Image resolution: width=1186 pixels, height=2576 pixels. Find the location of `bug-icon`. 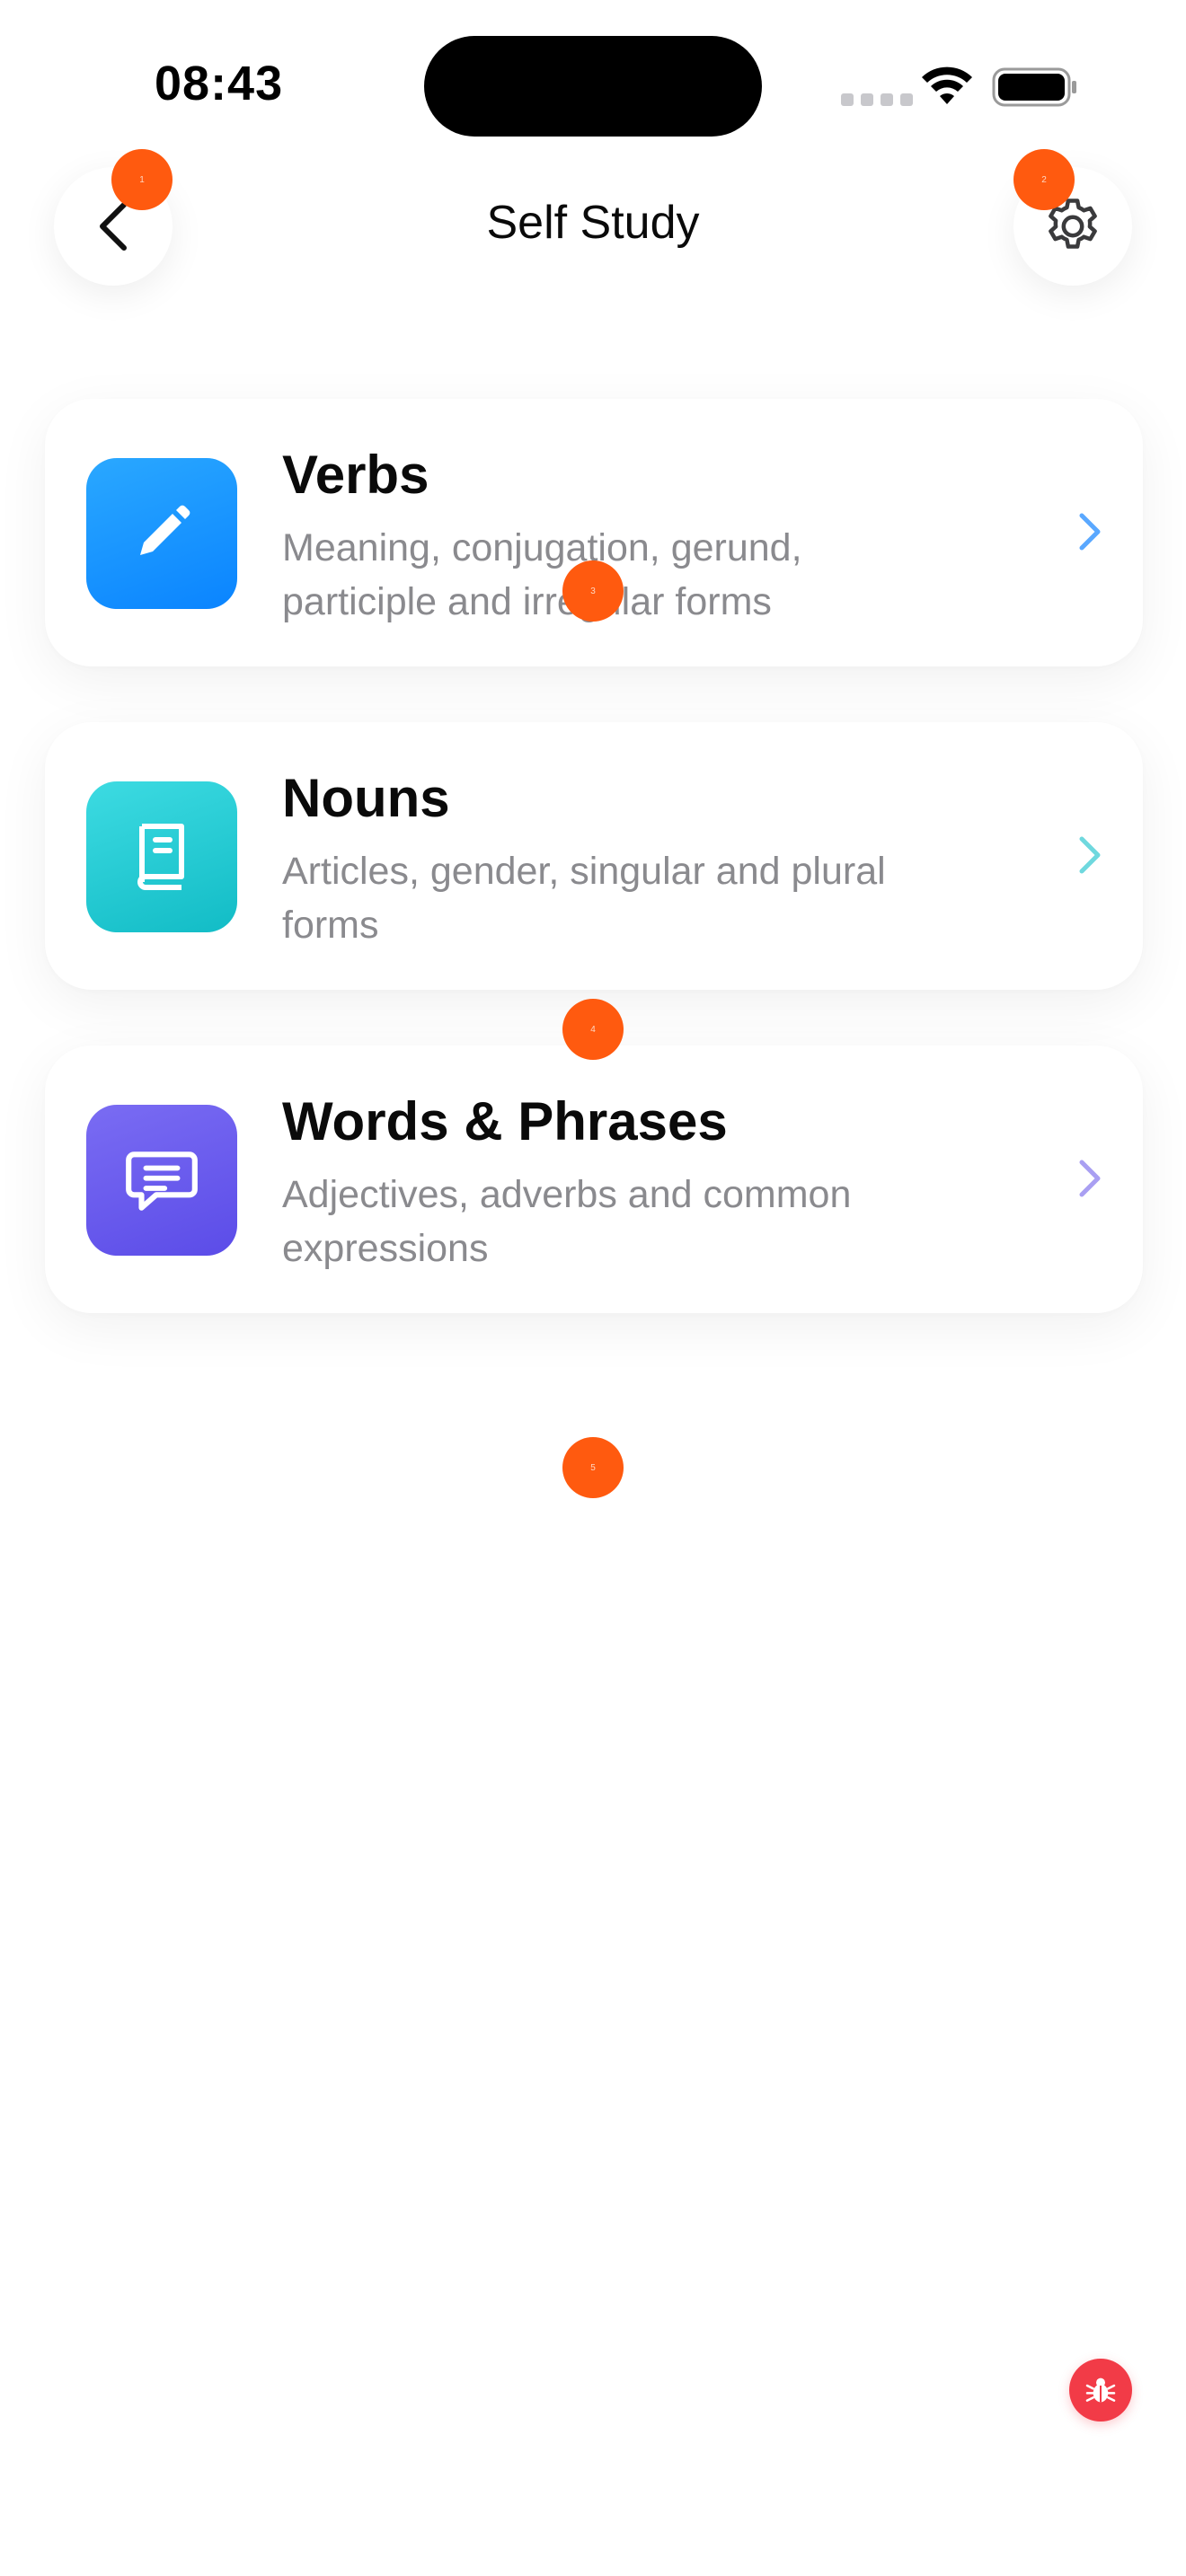

bug-icon is located at coordinates (1100, 2390).